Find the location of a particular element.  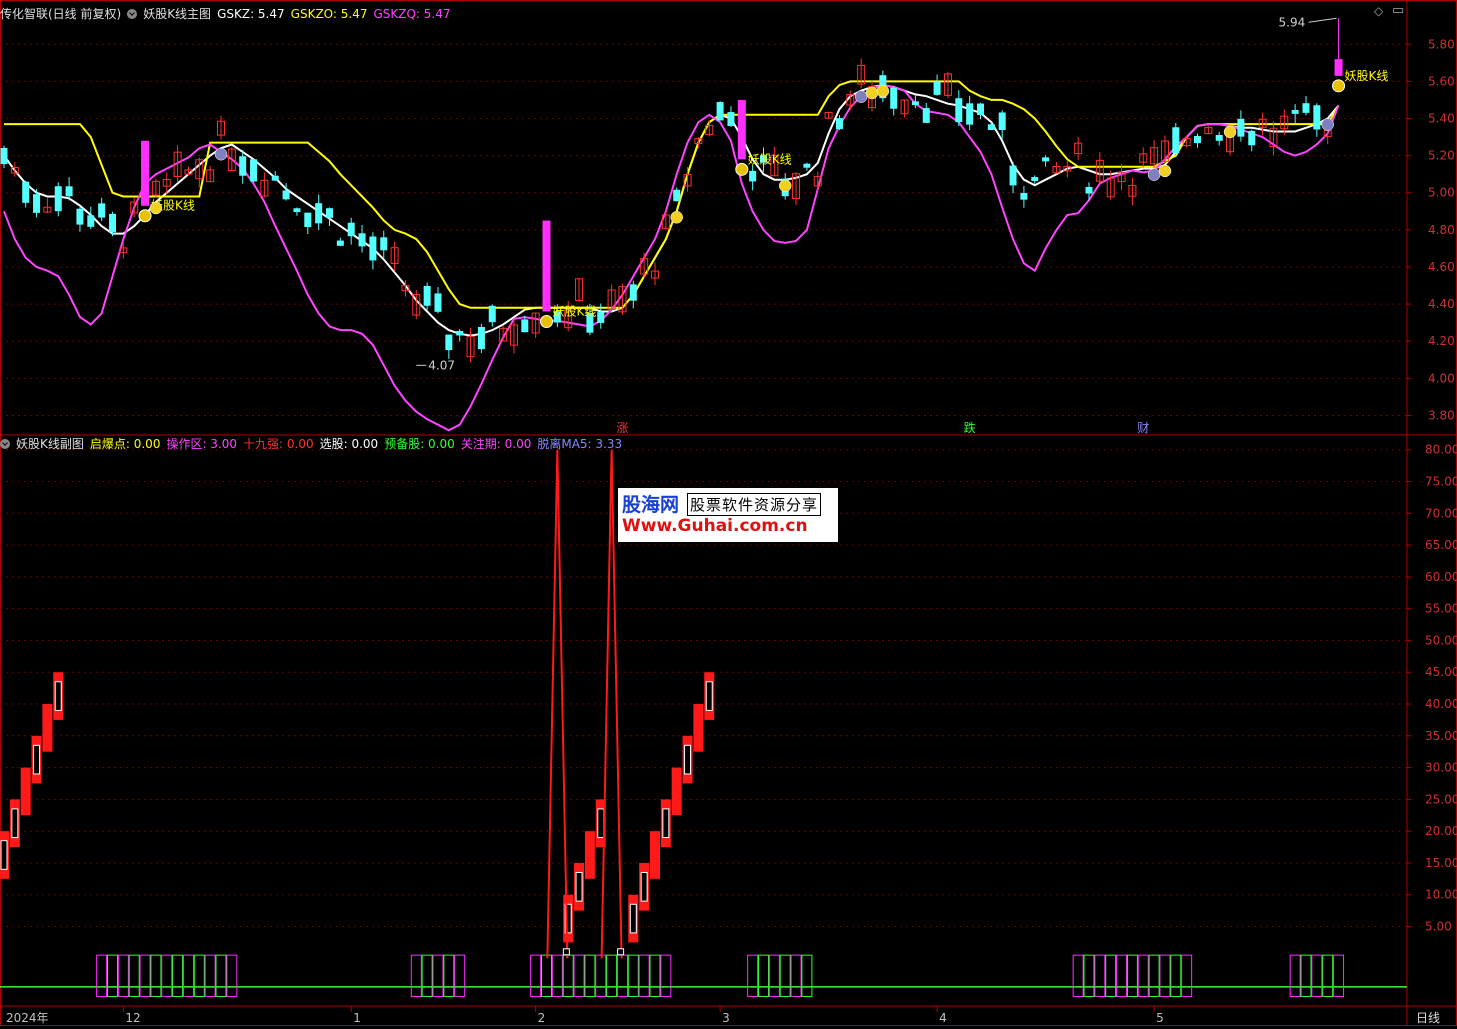

sub-y-tick-label: 45.00 is located at coordinates (1441, 672).